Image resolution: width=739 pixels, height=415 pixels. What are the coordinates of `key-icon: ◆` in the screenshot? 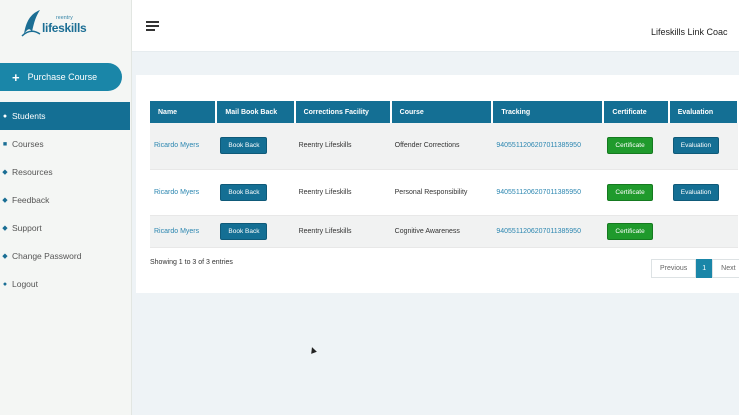 It's located at (5, 256).